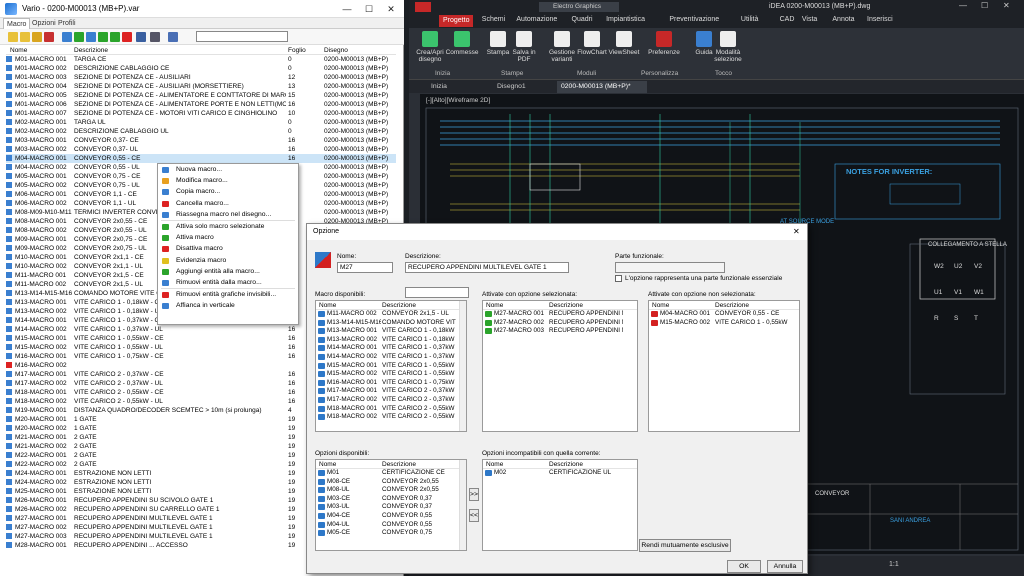 The height and width of the screenshot is (576, 1024). I want to click on print-icon, so click(155, 37).